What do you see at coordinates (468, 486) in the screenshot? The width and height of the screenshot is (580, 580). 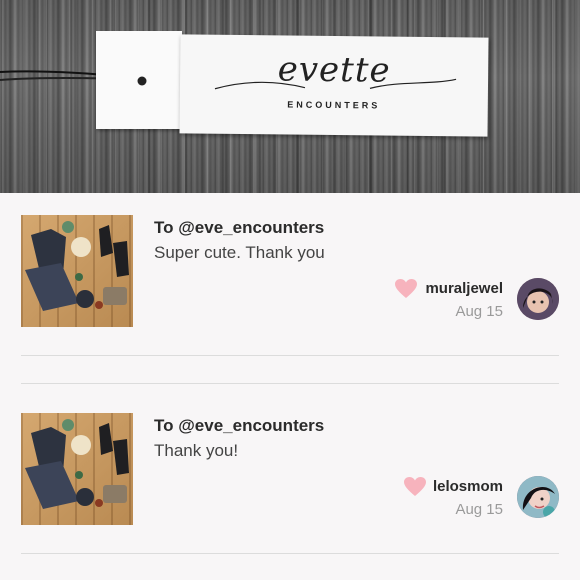 I see `comment-username: lelosmom` at bounding box center [468, 486].